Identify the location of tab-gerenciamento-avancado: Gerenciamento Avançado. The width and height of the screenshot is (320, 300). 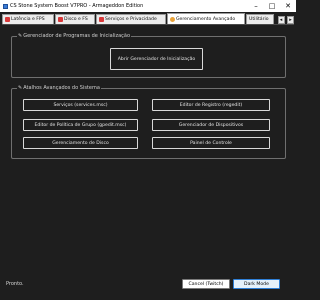
(206, 18).